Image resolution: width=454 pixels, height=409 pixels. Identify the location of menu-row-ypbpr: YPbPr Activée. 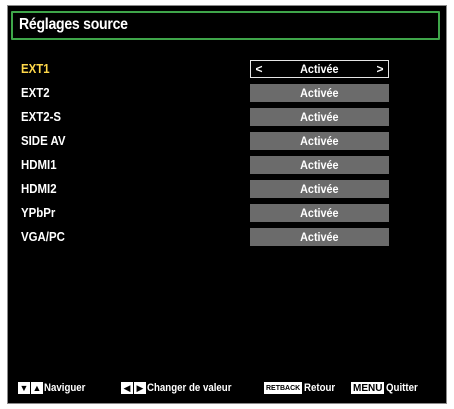
(228, 213).